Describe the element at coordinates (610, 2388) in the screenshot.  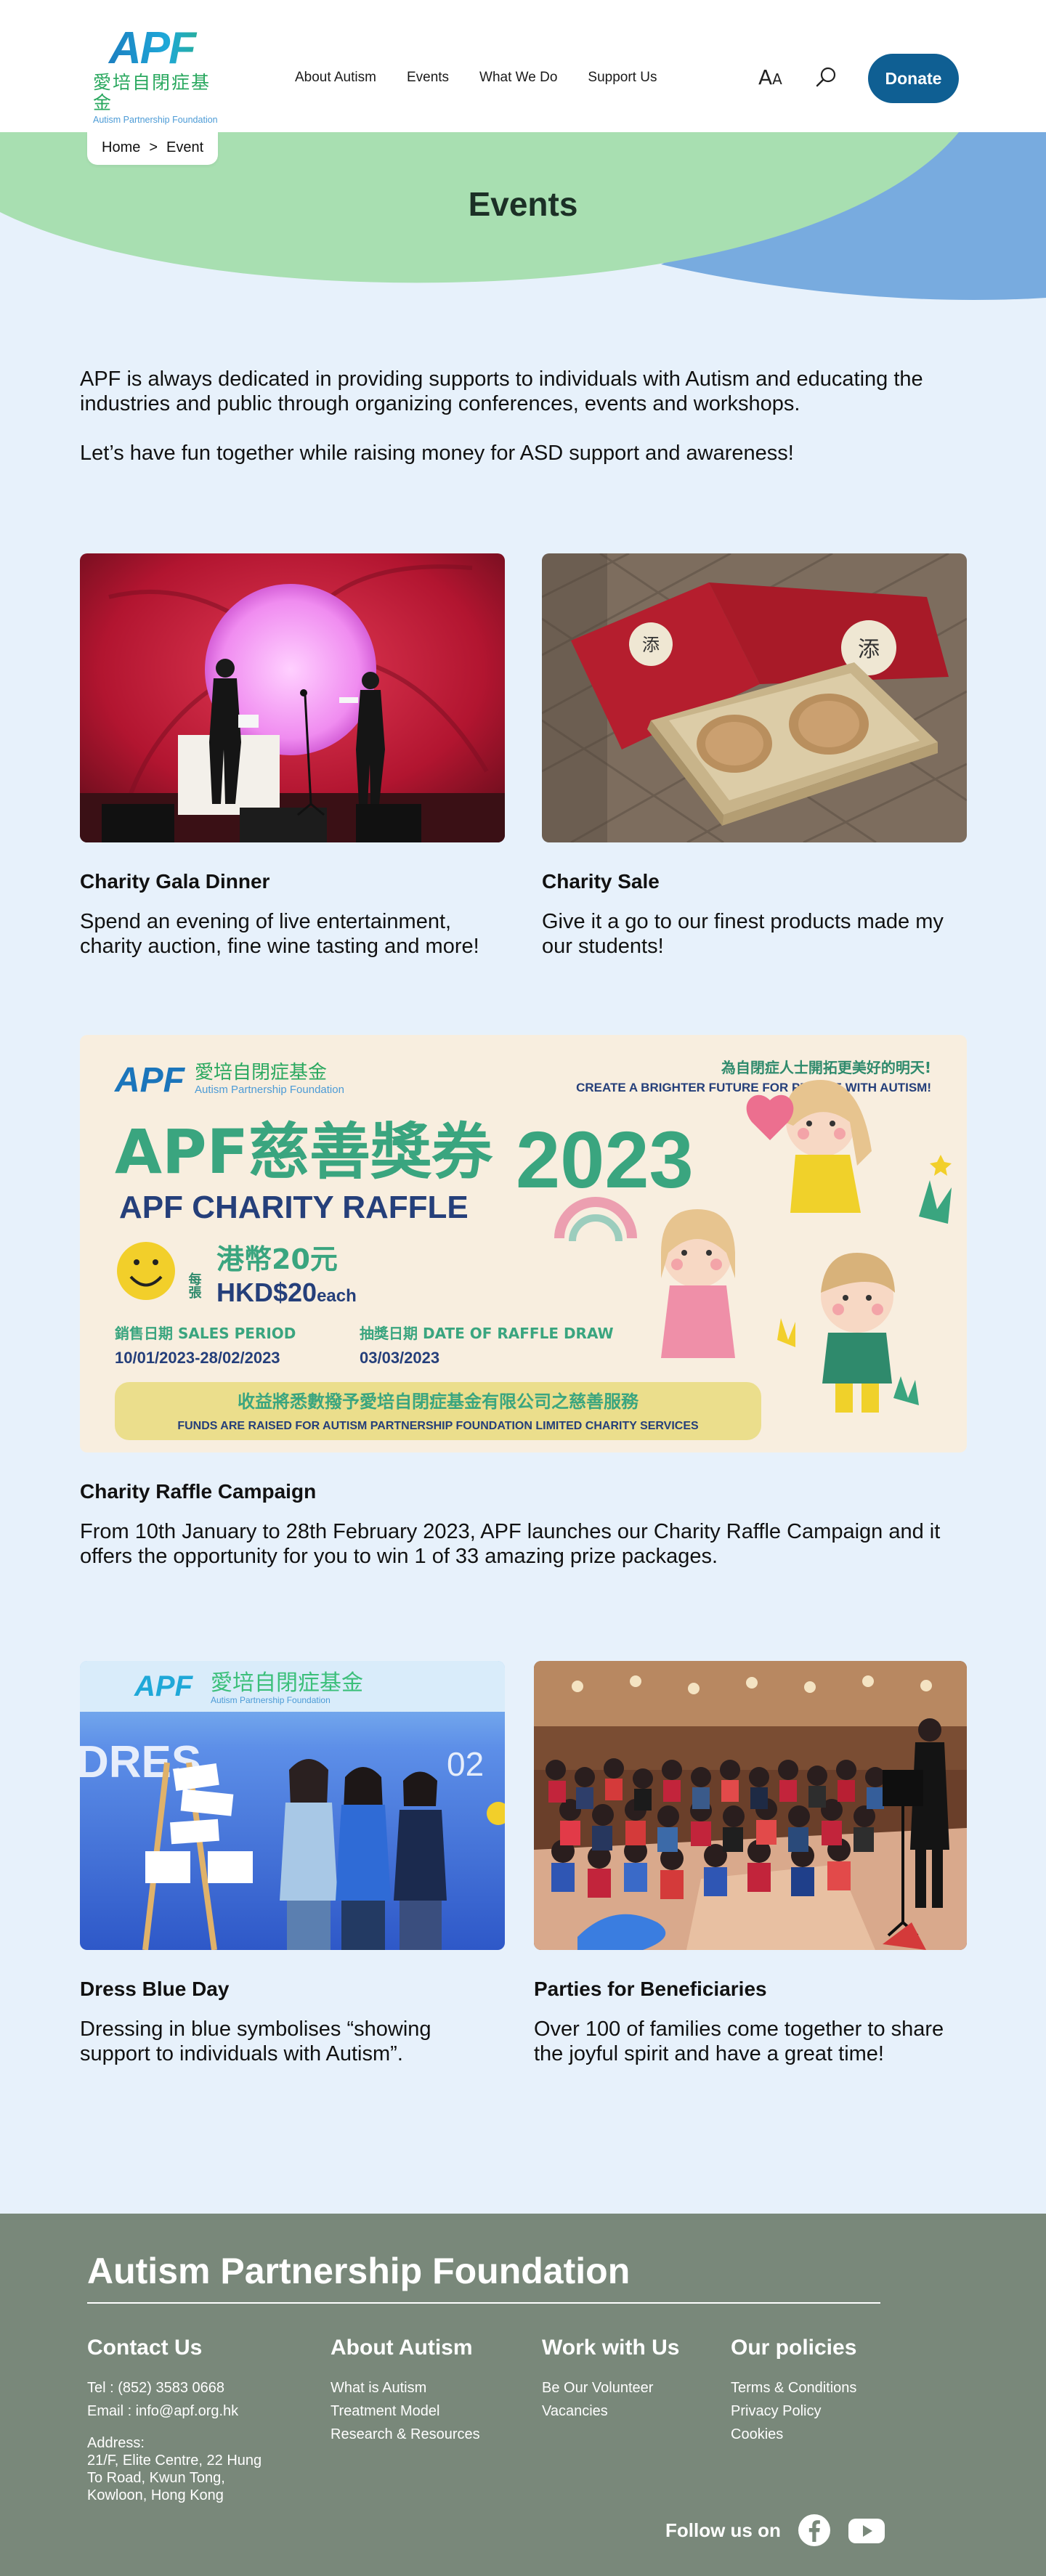
I see `footer-link-volunteer: Be Our Volunteer` at that location.